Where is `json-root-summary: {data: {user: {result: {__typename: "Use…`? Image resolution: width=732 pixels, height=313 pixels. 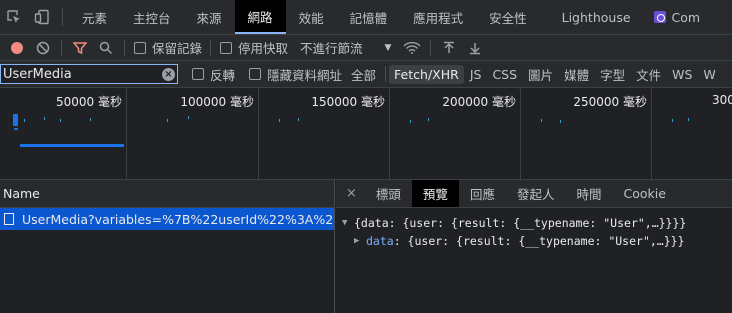
json-root-summary: {data: {user: {result: {__typename: "Use… is located at coordinates (520, 223).